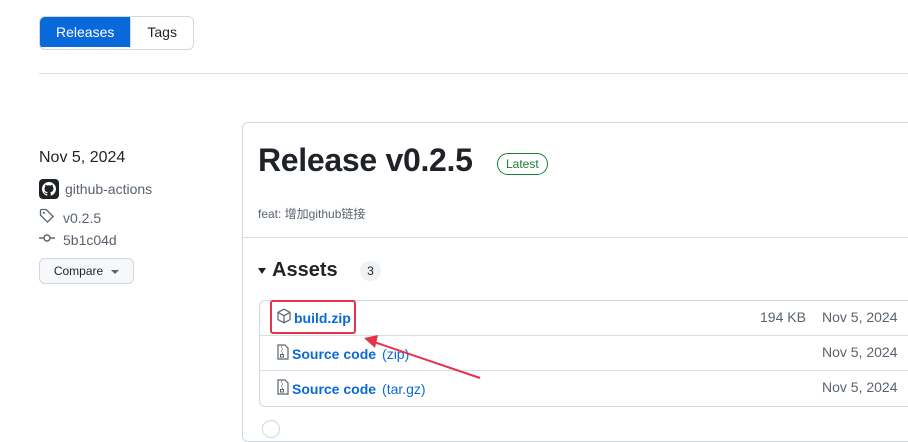 The height and width of the screenshot is (442, 908). I want to click on release-date: Nov 5, 2024, so click(82, 157).